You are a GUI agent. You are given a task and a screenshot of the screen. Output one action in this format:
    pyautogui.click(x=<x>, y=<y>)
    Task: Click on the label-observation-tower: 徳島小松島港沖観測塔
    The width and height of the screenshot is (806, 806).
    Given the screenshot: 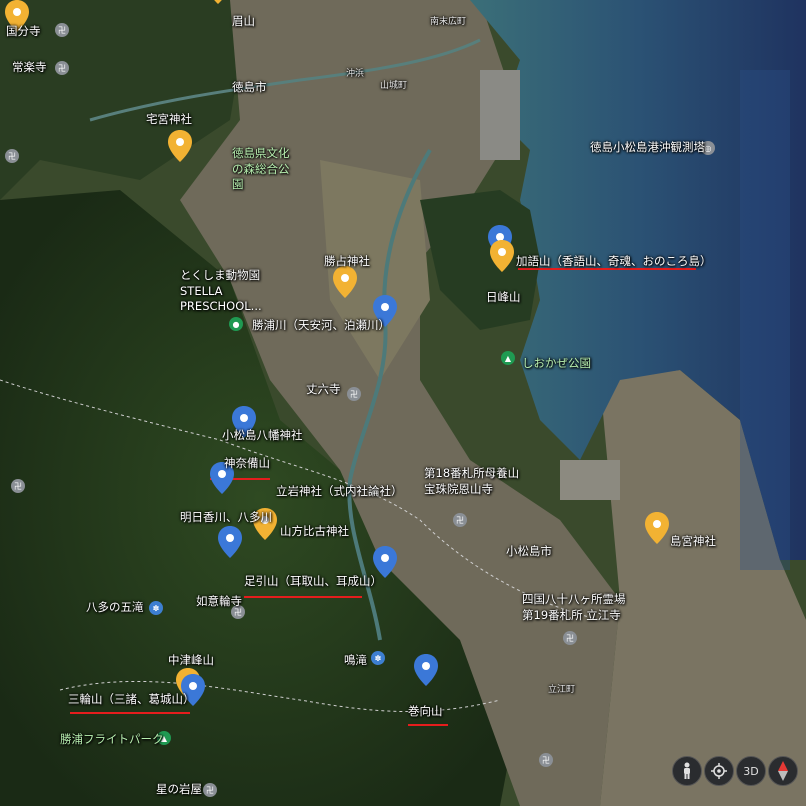 What is the action you would take?
    pyautogui.click(x=647, y=147)
    